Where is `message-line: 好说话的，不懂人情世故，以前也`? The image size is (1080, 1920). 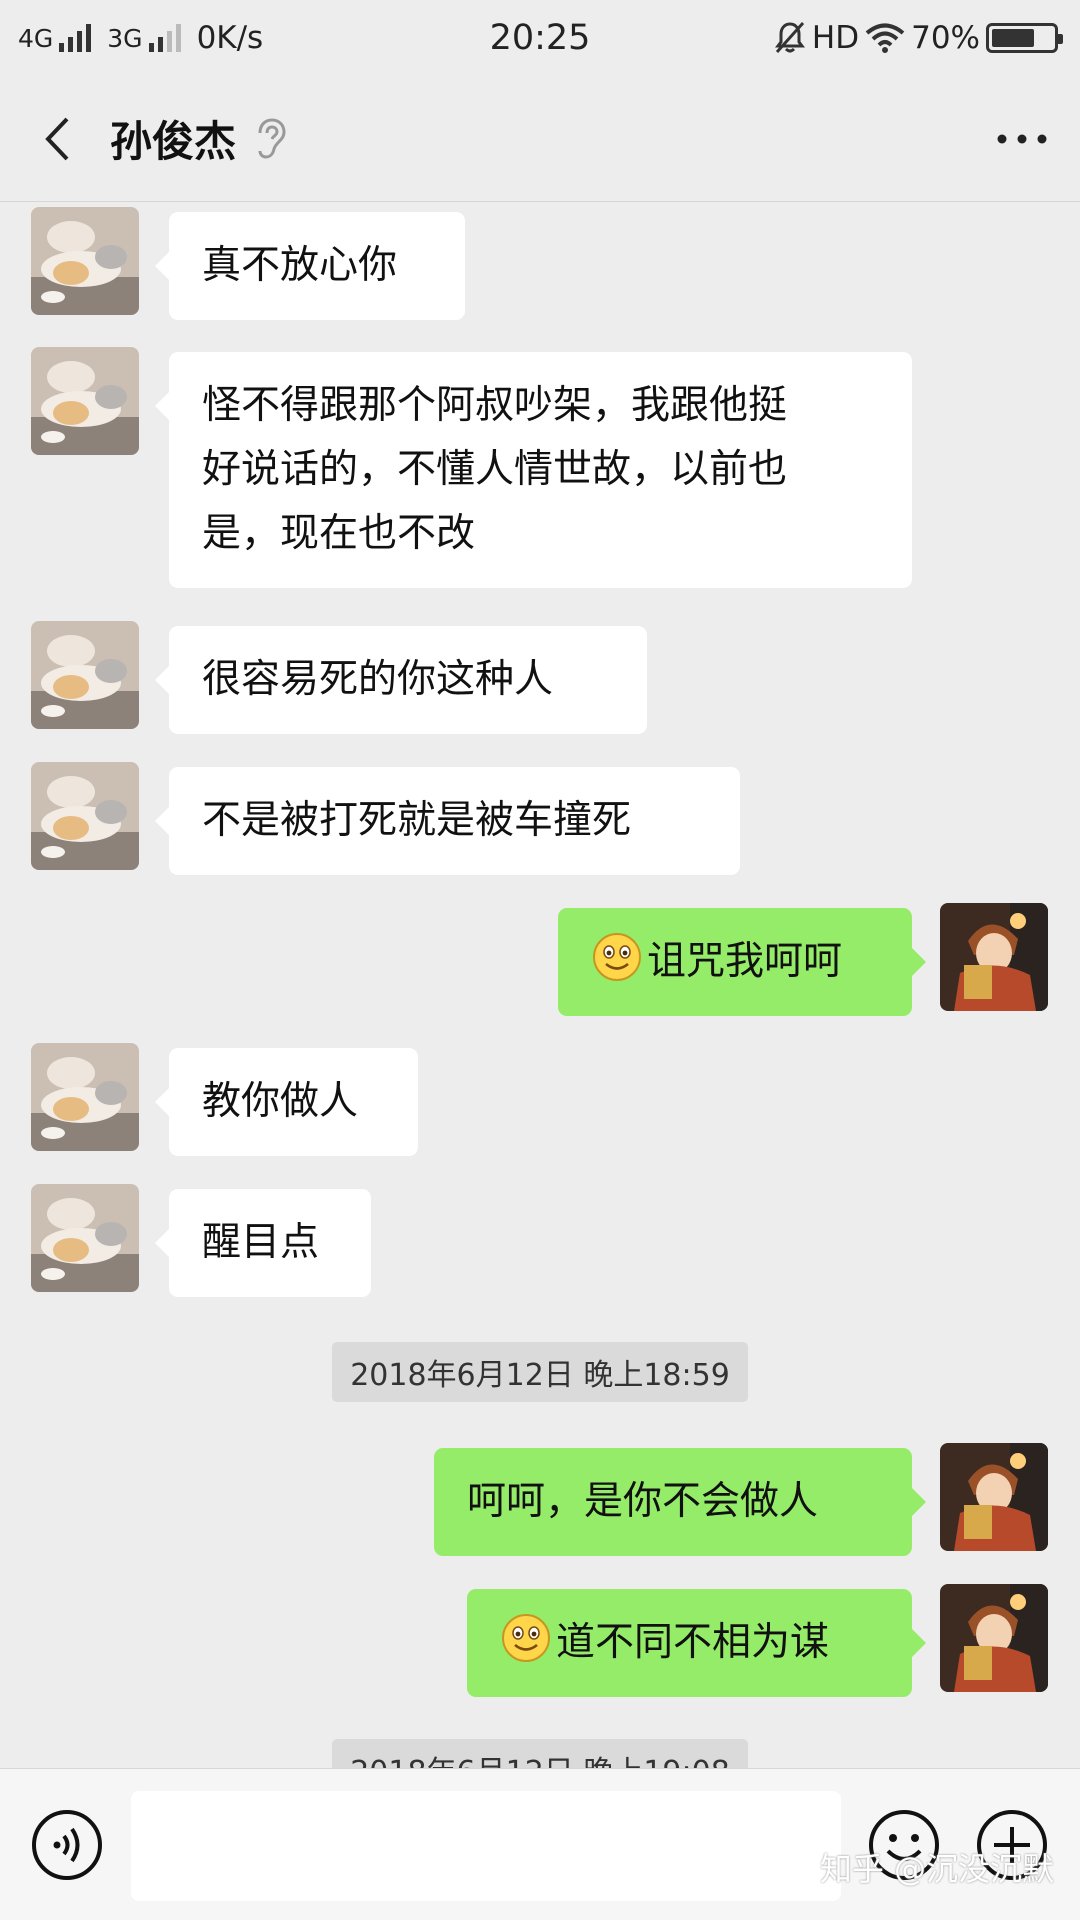 message-line: 好说话的，不懂人情世故，以前也 is located at coordinates (495, 469).